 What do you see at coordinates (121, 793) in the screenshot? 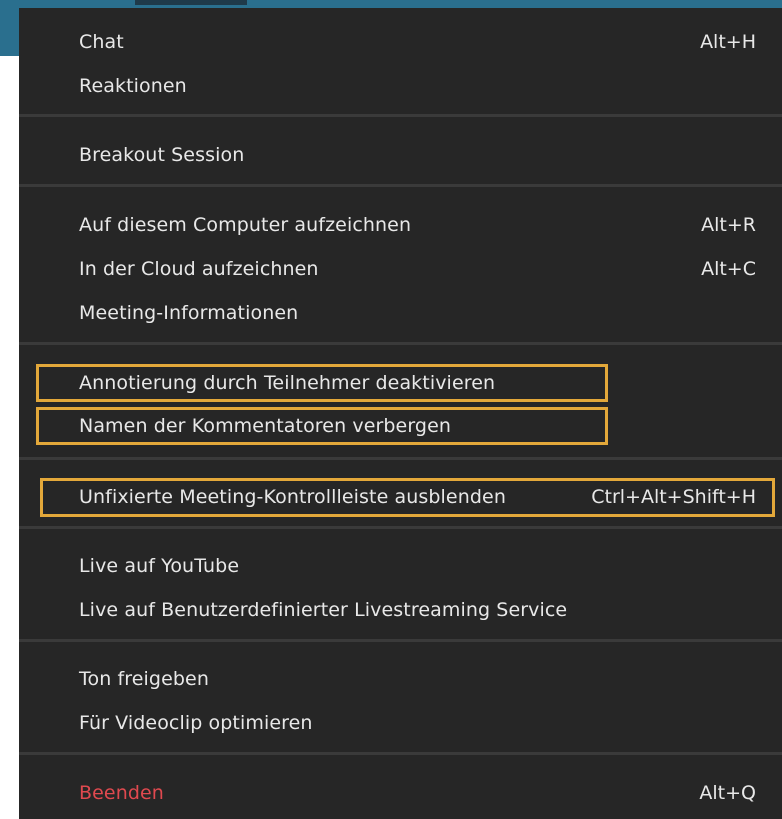
I see `menu-item-label: Beenden` at bounding box center [121, 793].